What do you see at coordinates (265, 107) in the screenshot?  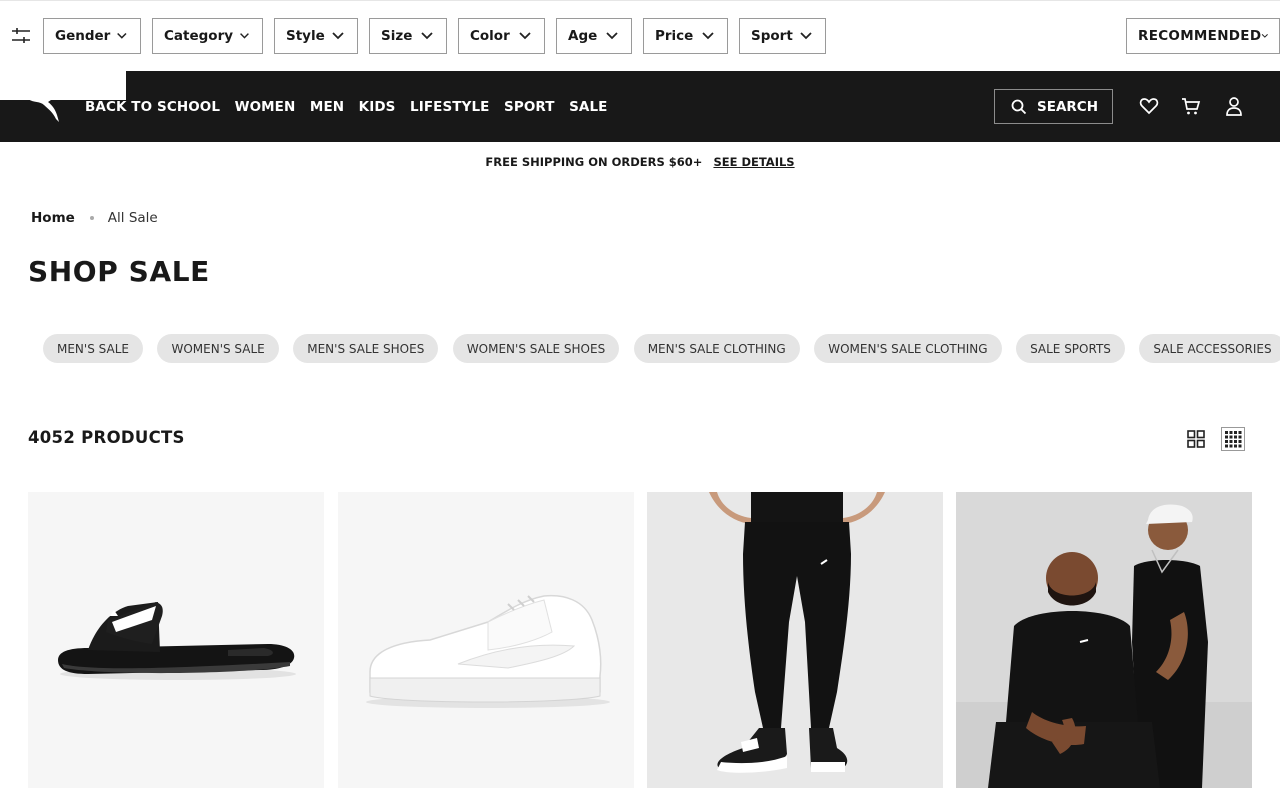 I see `nav-link-women: WOMEN` at bounding box center [265, 107].